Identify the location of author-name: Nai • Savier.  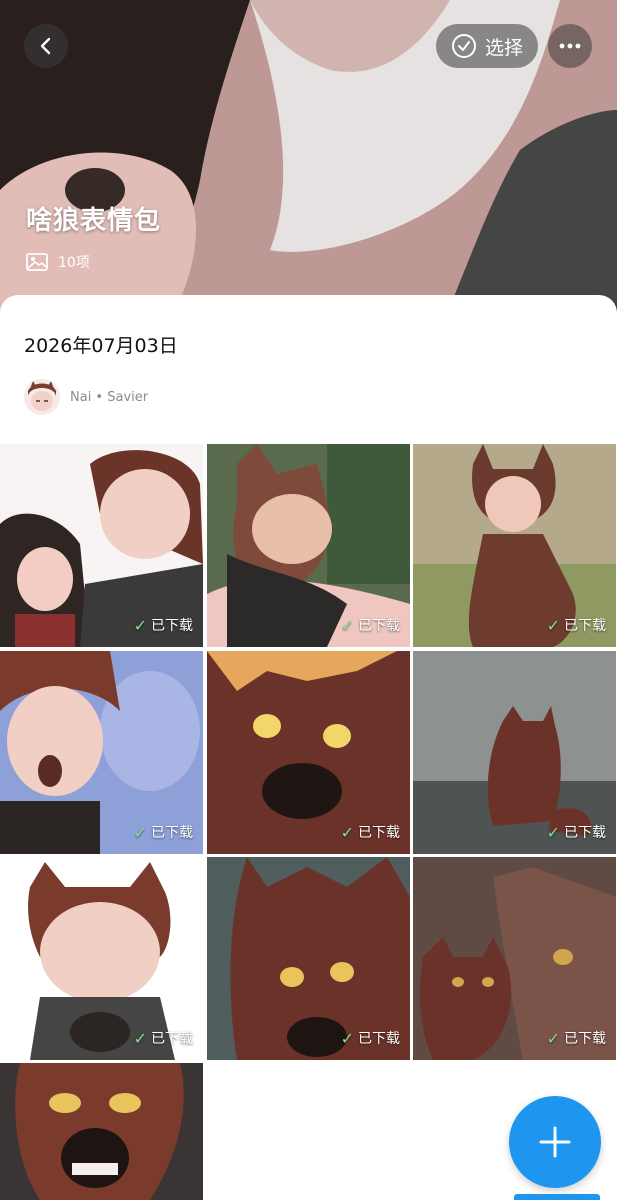
(109, 397).